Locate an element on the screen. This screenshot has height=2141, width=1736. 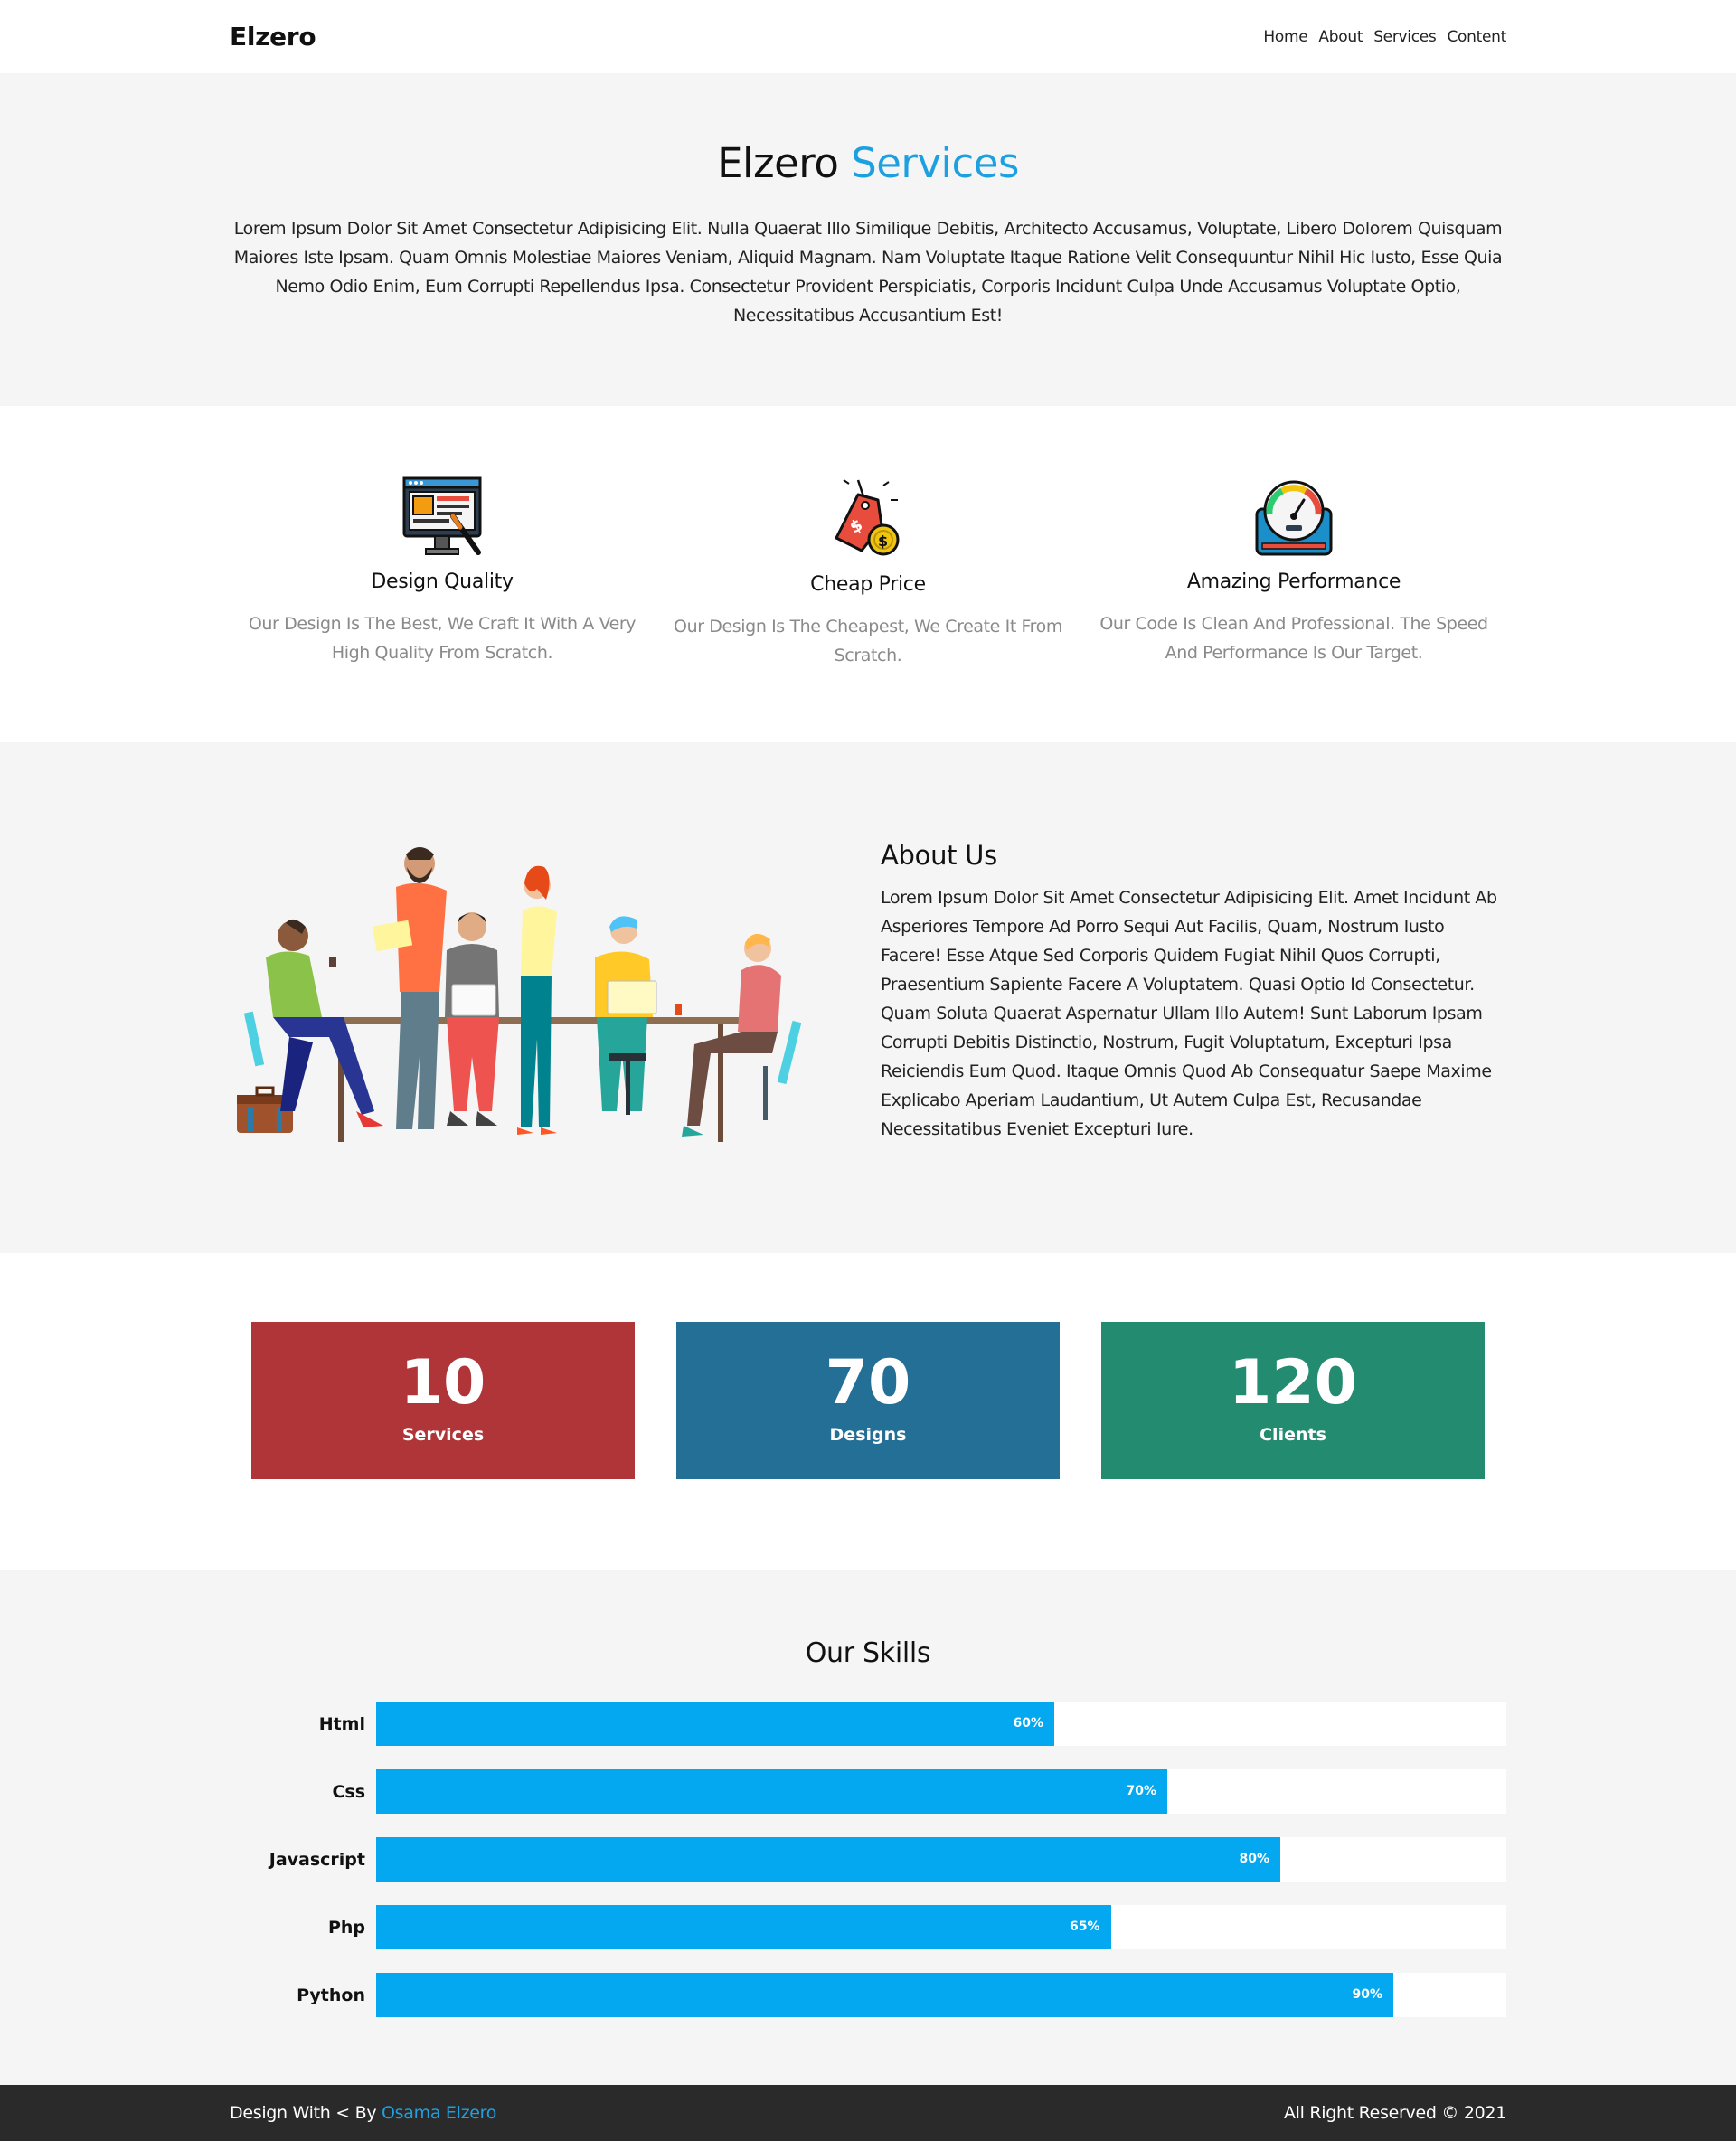
skill-progress-fill: 80% is located at coordinates (828, 1859).